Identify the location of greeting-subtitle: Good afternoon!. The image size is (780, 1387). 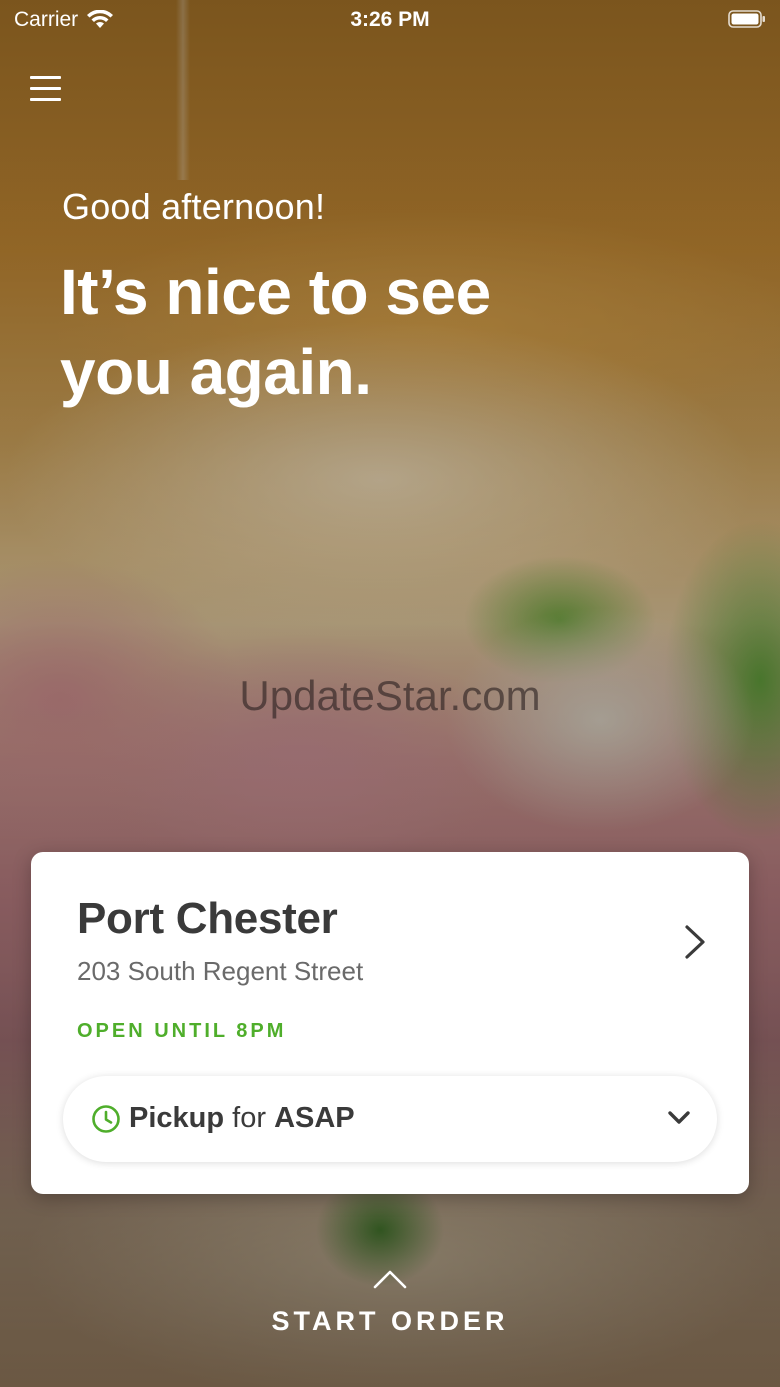
(194, 206).